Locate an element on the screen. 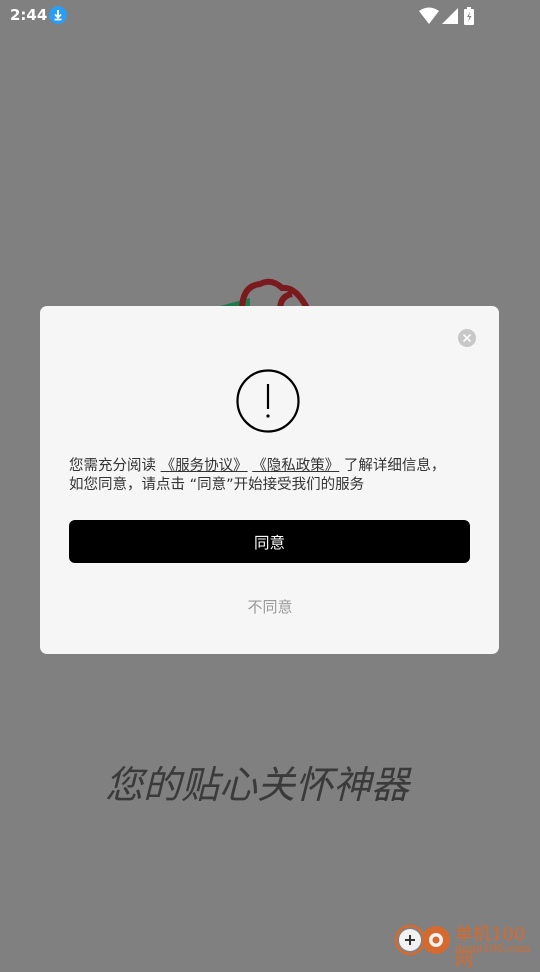 This screenshot has height=972, width=540. close-icon is located at coordinates (467, 338).